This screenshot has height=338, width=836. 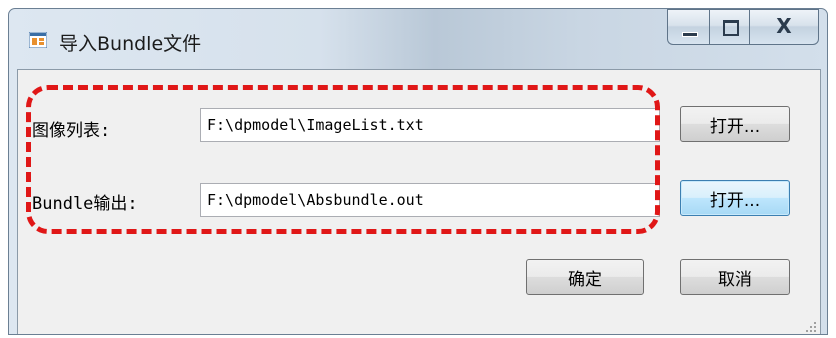 I want to click on image-list-label: 图像列表:, so click(x=71, y=131).